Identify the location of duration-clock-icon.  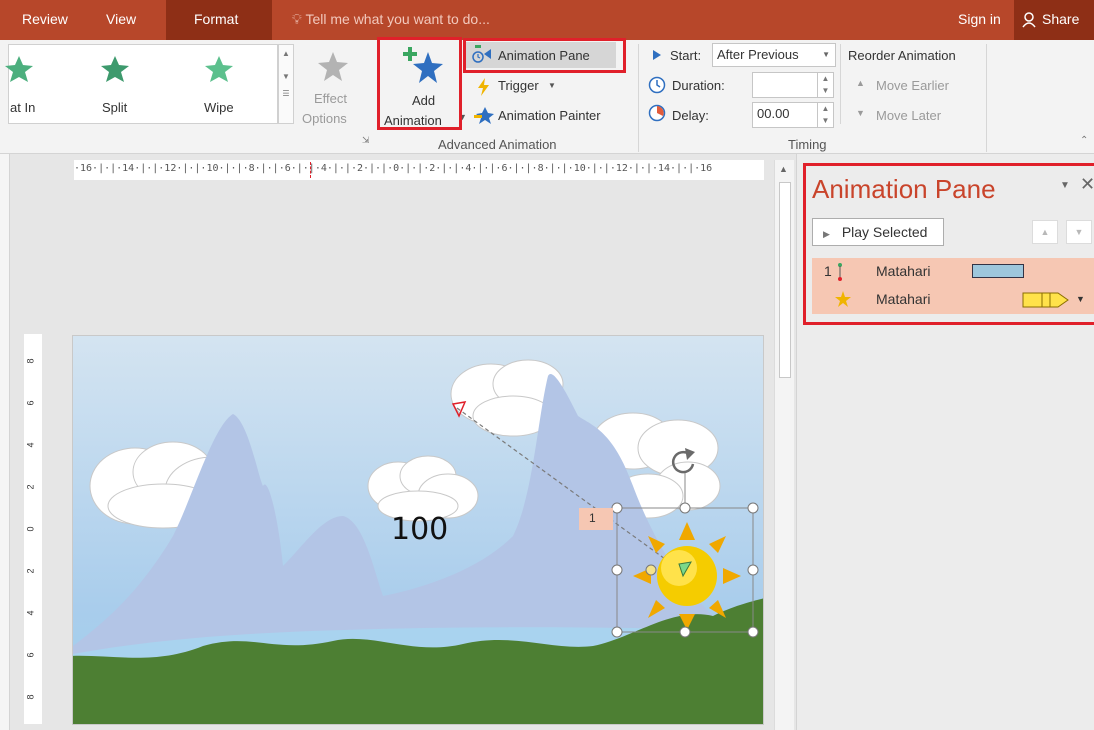
(657, 85).